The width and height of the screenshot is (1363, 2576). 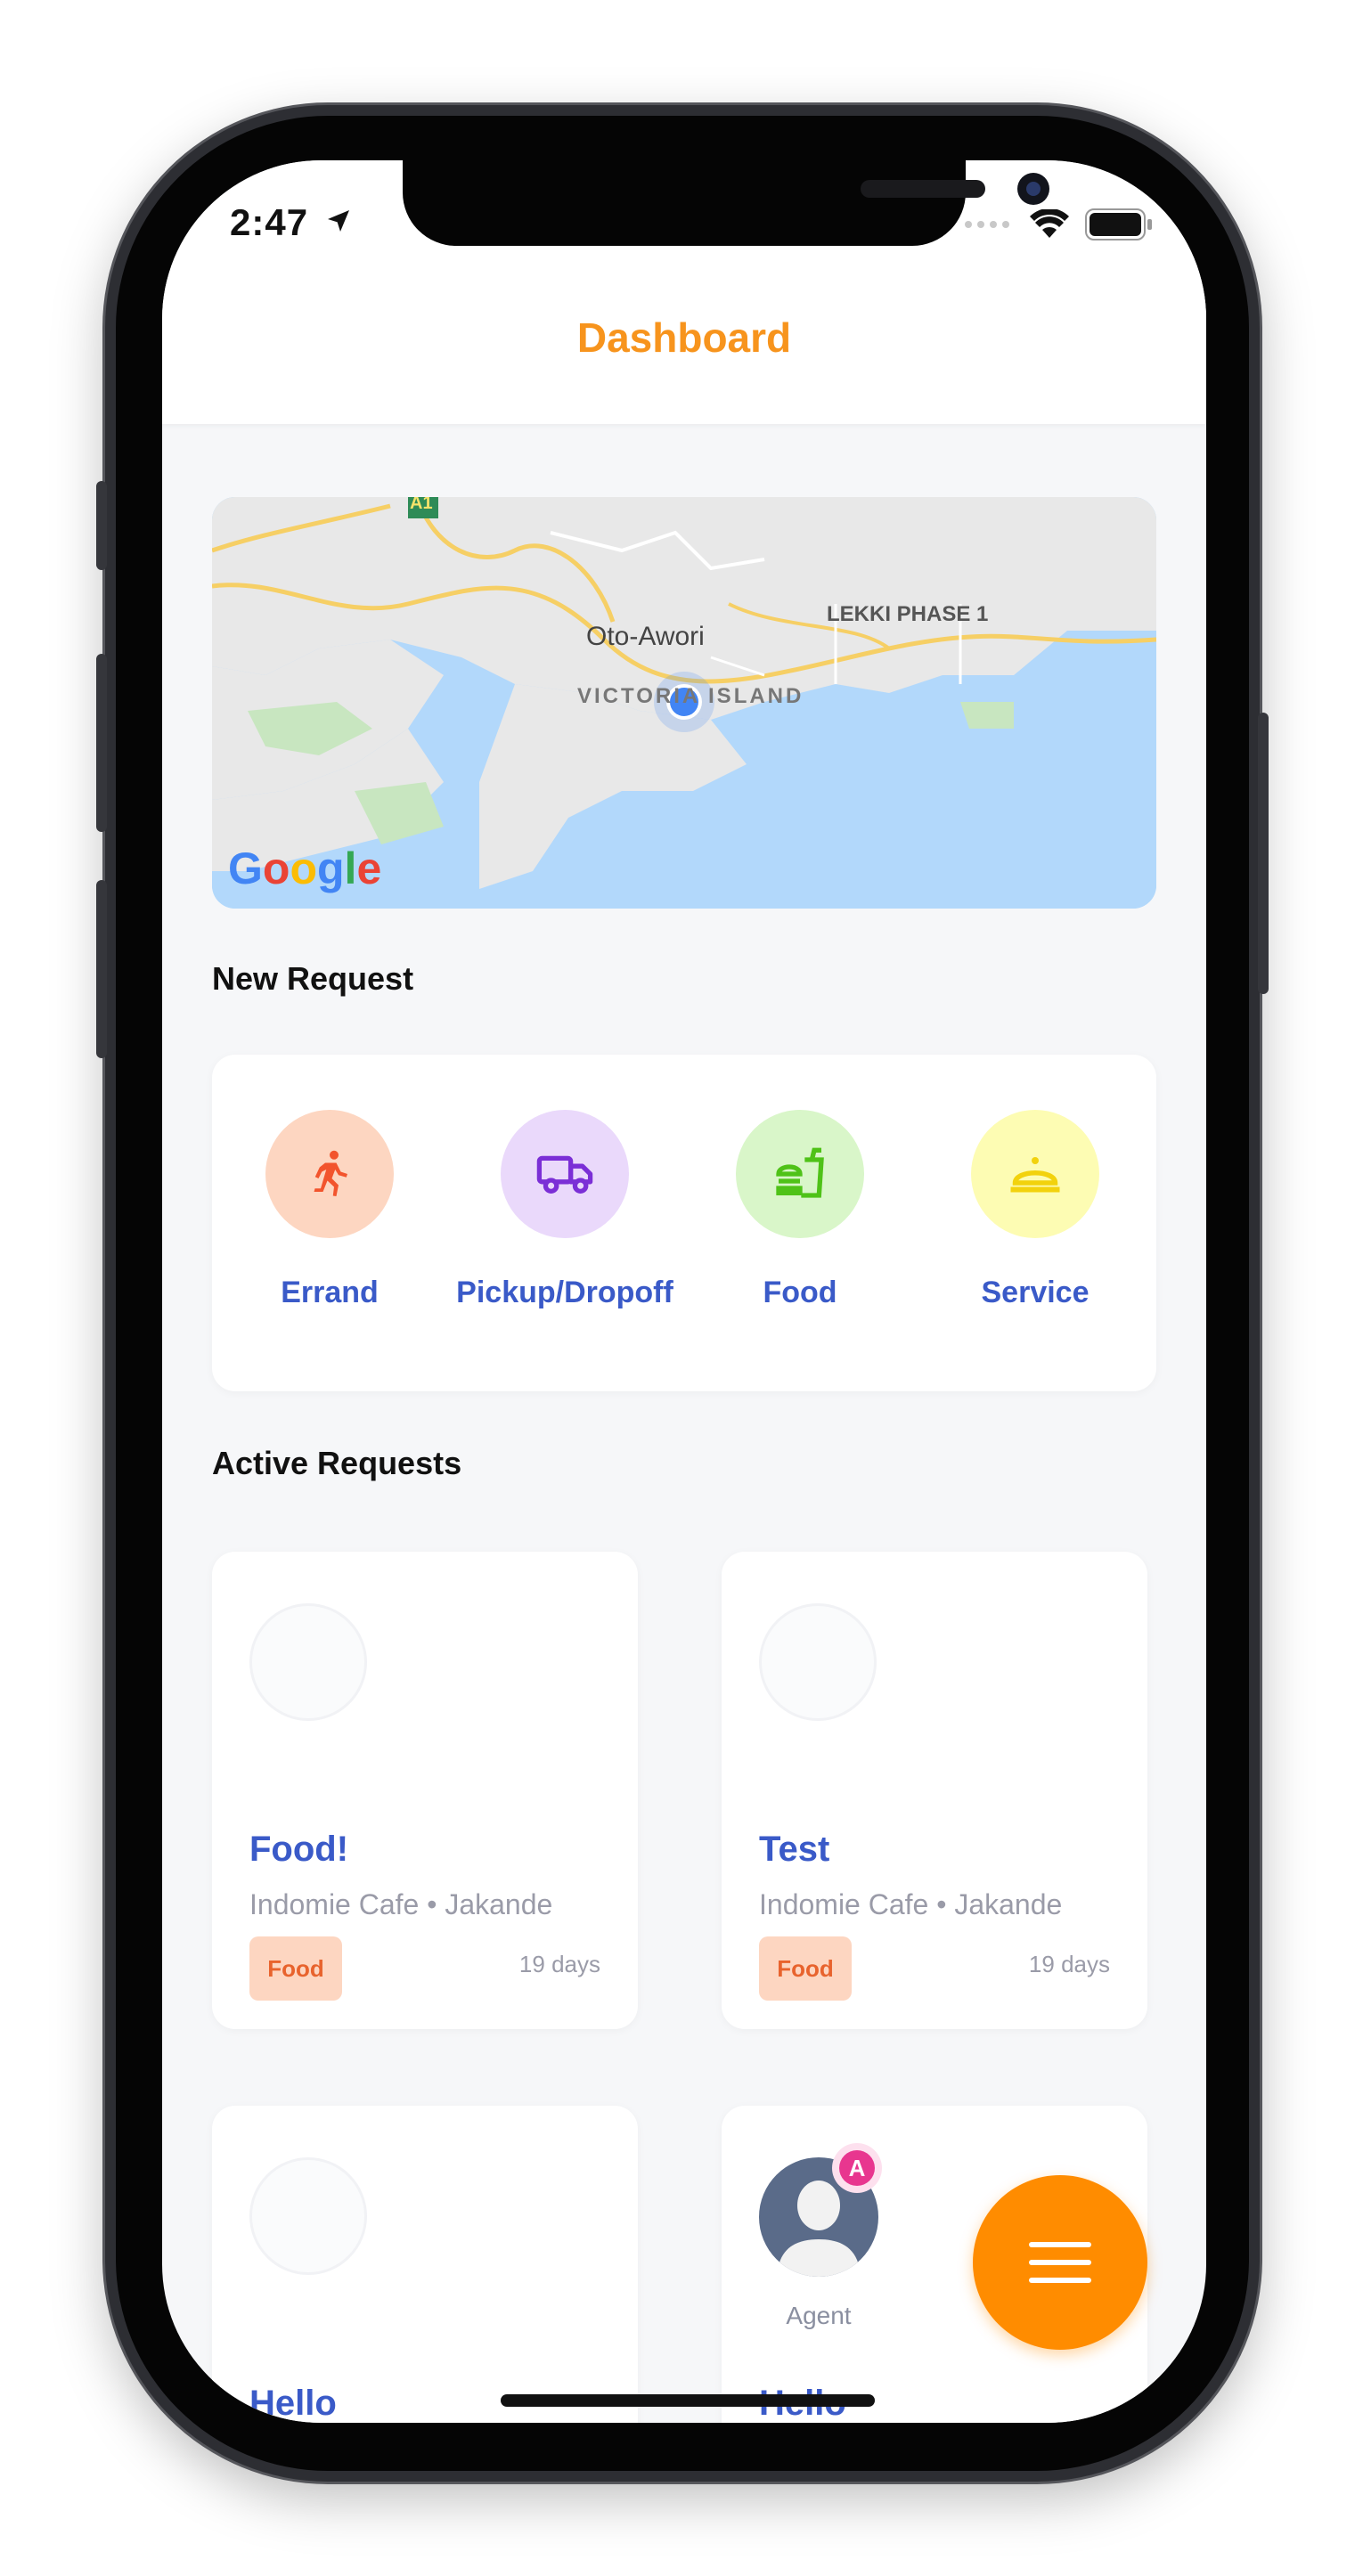 What do you see at coordinates (908, 614) in the screenshot?
I see `map-area-label-lekki: LEKKI PHASE 1` at bounding box center [908, 614].